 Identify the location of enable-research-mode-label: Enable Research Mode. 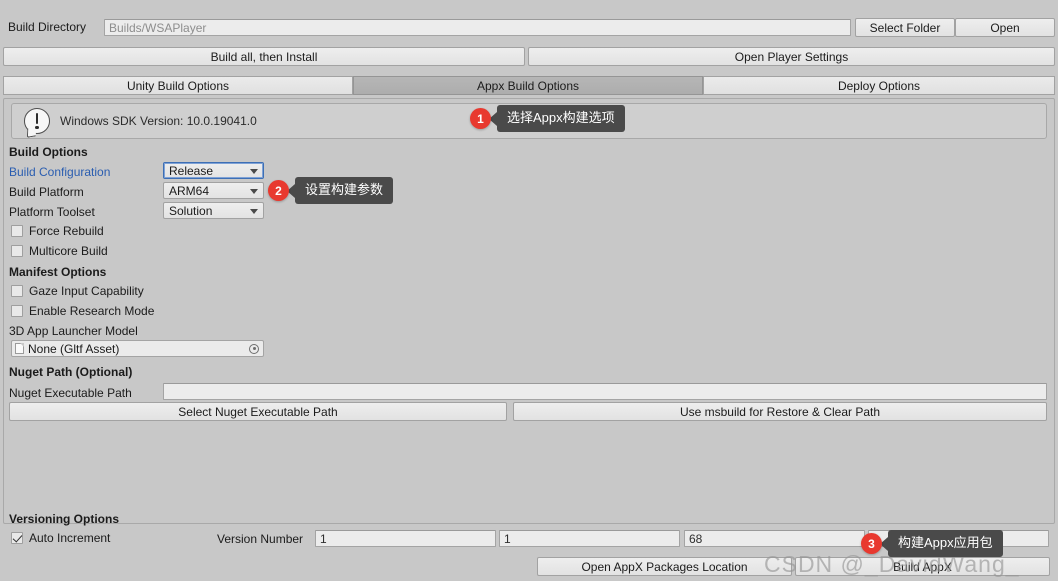
(92, 311).